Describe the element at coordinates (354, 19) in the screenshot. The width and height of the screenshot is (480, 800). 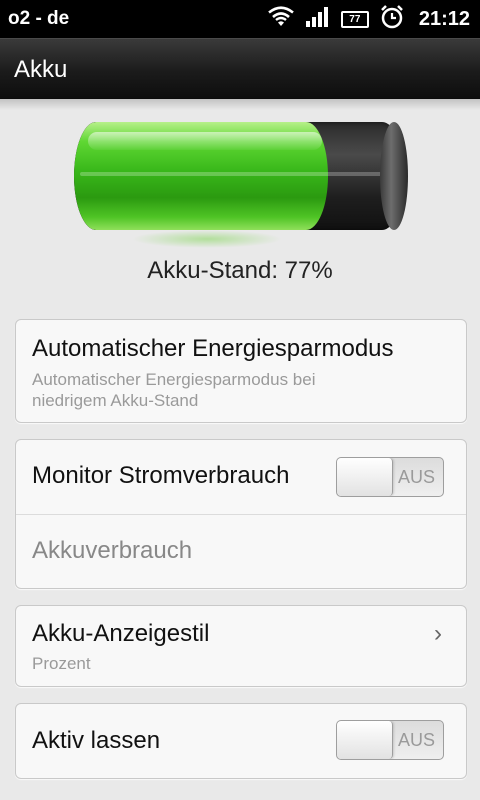
I see `battery-icon: 77` at that location.